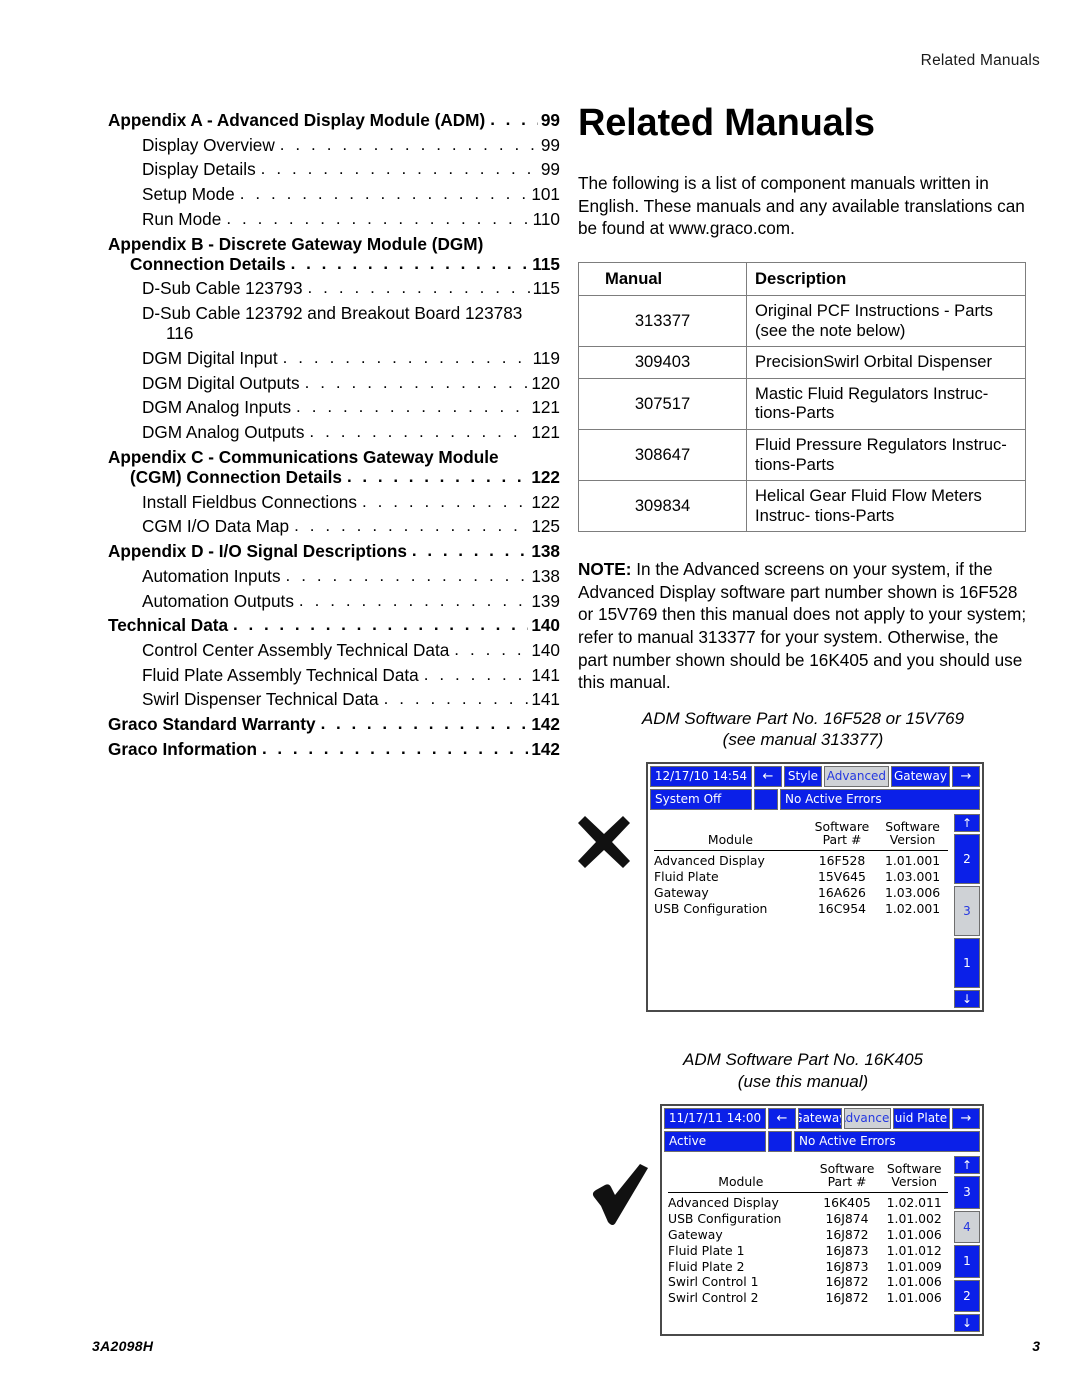 Image resolution: width=1080 pixels, height=1397 pixels. I want to click on adm-table-row: Fluid Plate 1 16J873 1.01.012, so click(808, 1251).